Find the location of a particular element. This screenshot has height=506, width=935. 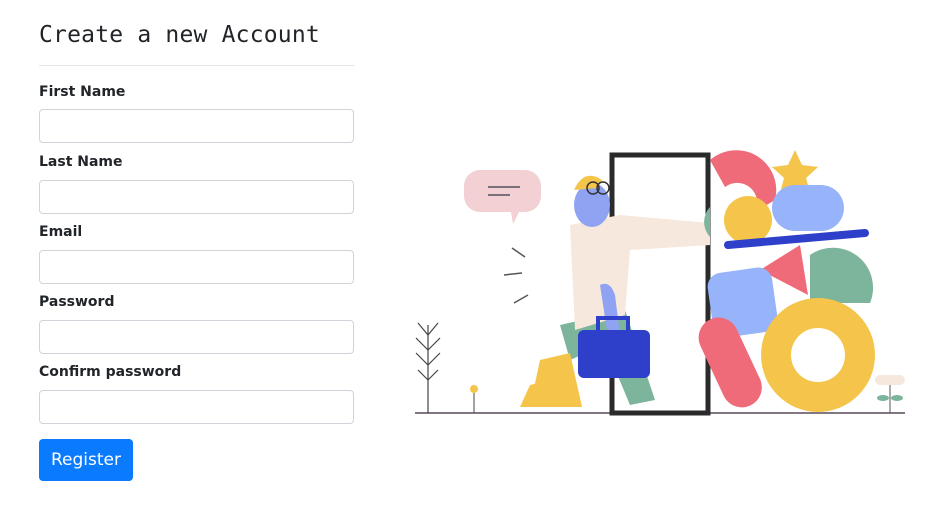

last-name-input is located at coordinates (196, 197).